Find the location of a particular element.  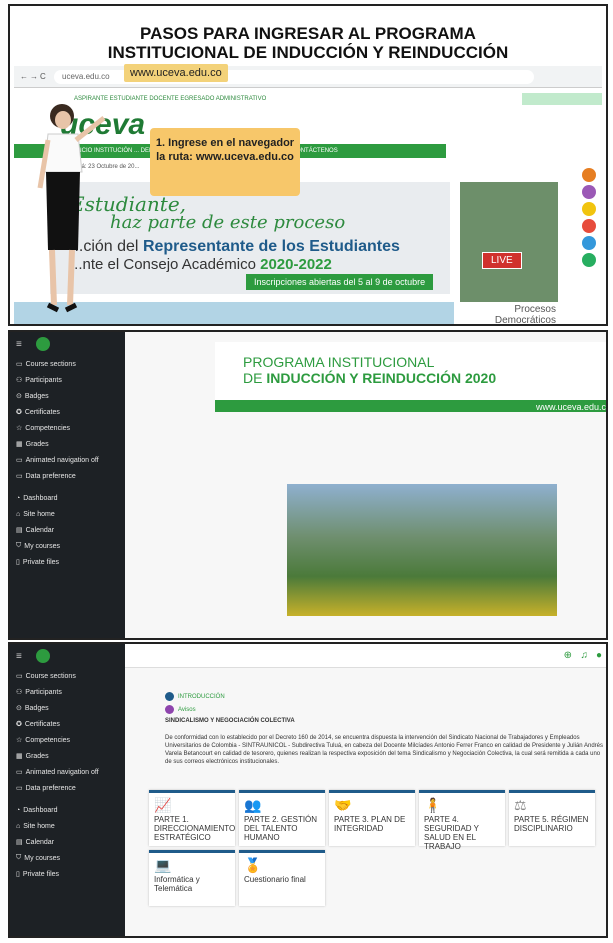

tile-label: Cuestionario final is located at coordinates (275, 879).